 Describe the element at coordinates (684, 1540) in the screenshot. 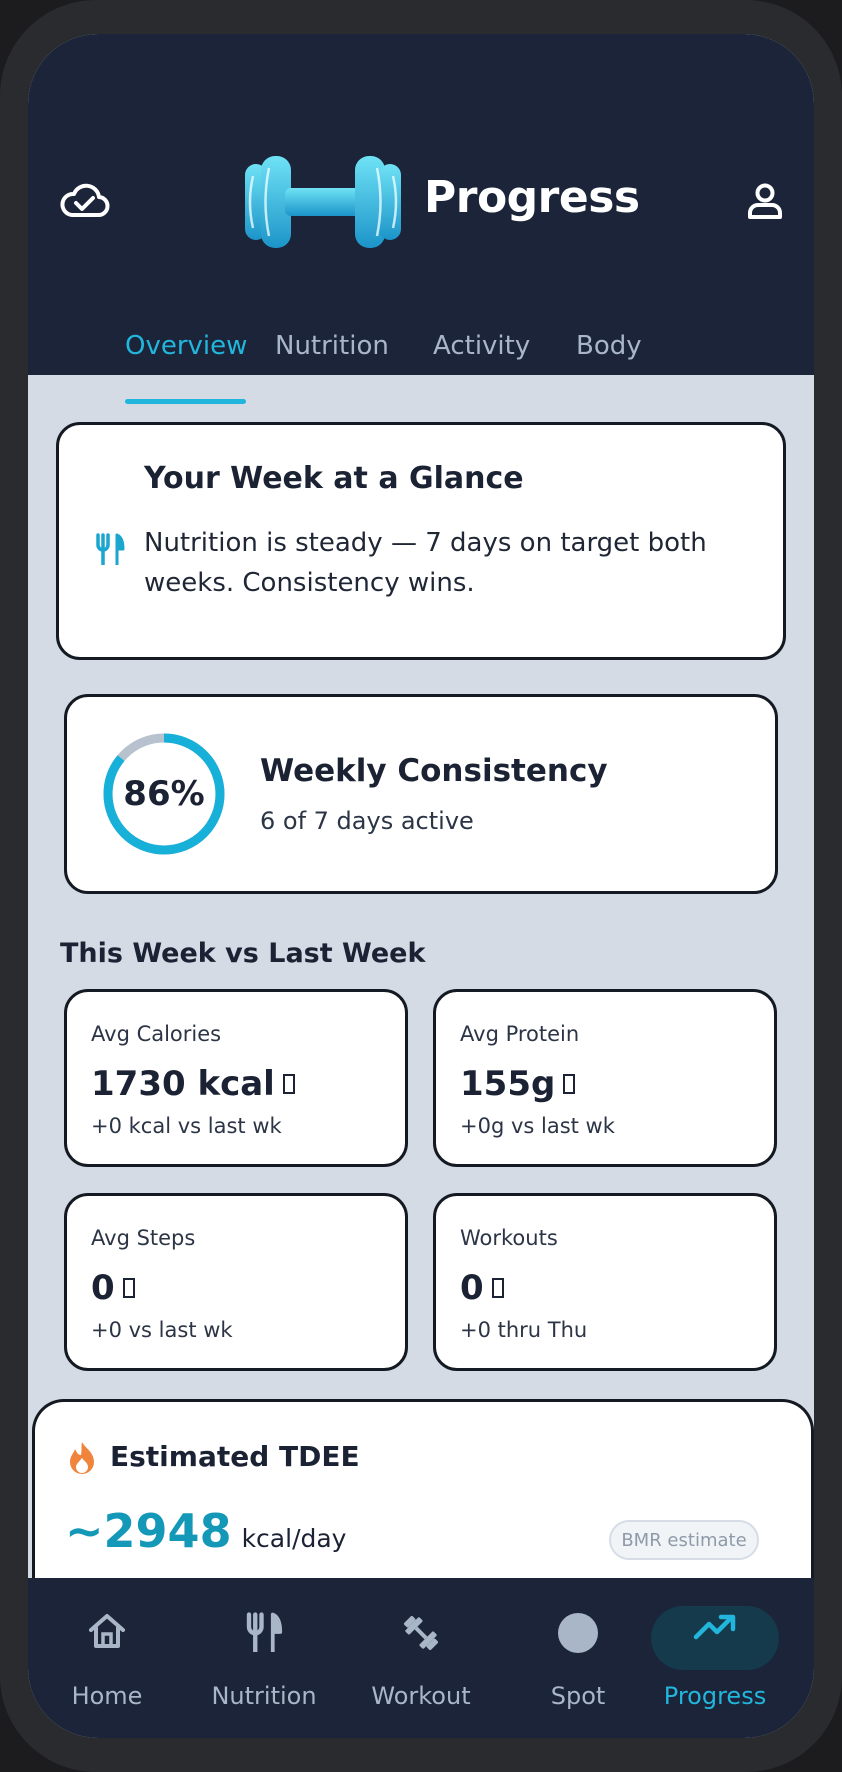

I see `bmr-estimate-badge: BMR estimate` at that location.